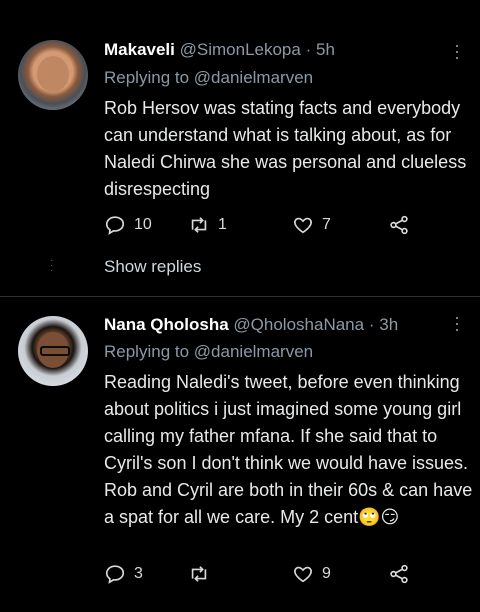 The height and width of the screenshot is (612, 480). I want to click on tweet-header: Nana Qholosha @QholoshaNana · 3h, so click(251, 325).